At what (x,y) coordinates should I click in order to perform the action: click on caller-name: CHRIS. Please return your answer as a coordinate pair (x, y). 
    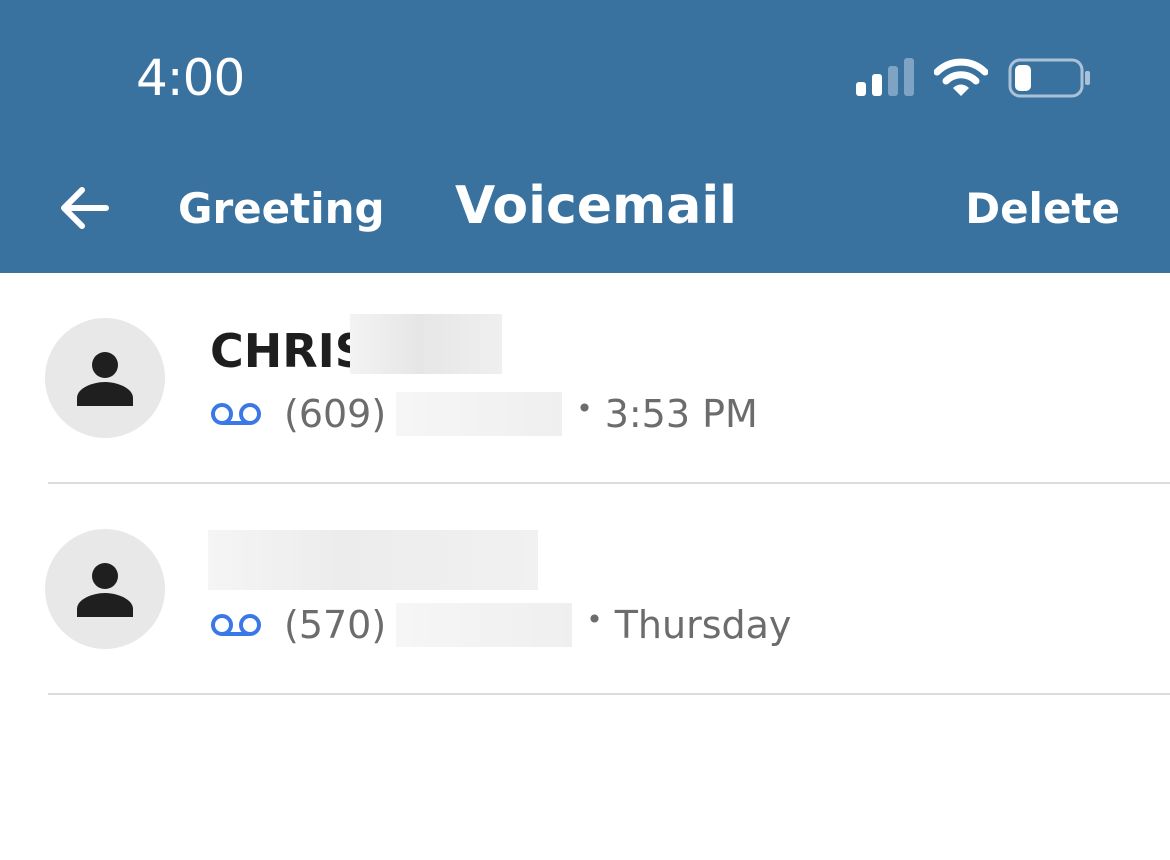
    Looking at the image, I should click on (289, 351).